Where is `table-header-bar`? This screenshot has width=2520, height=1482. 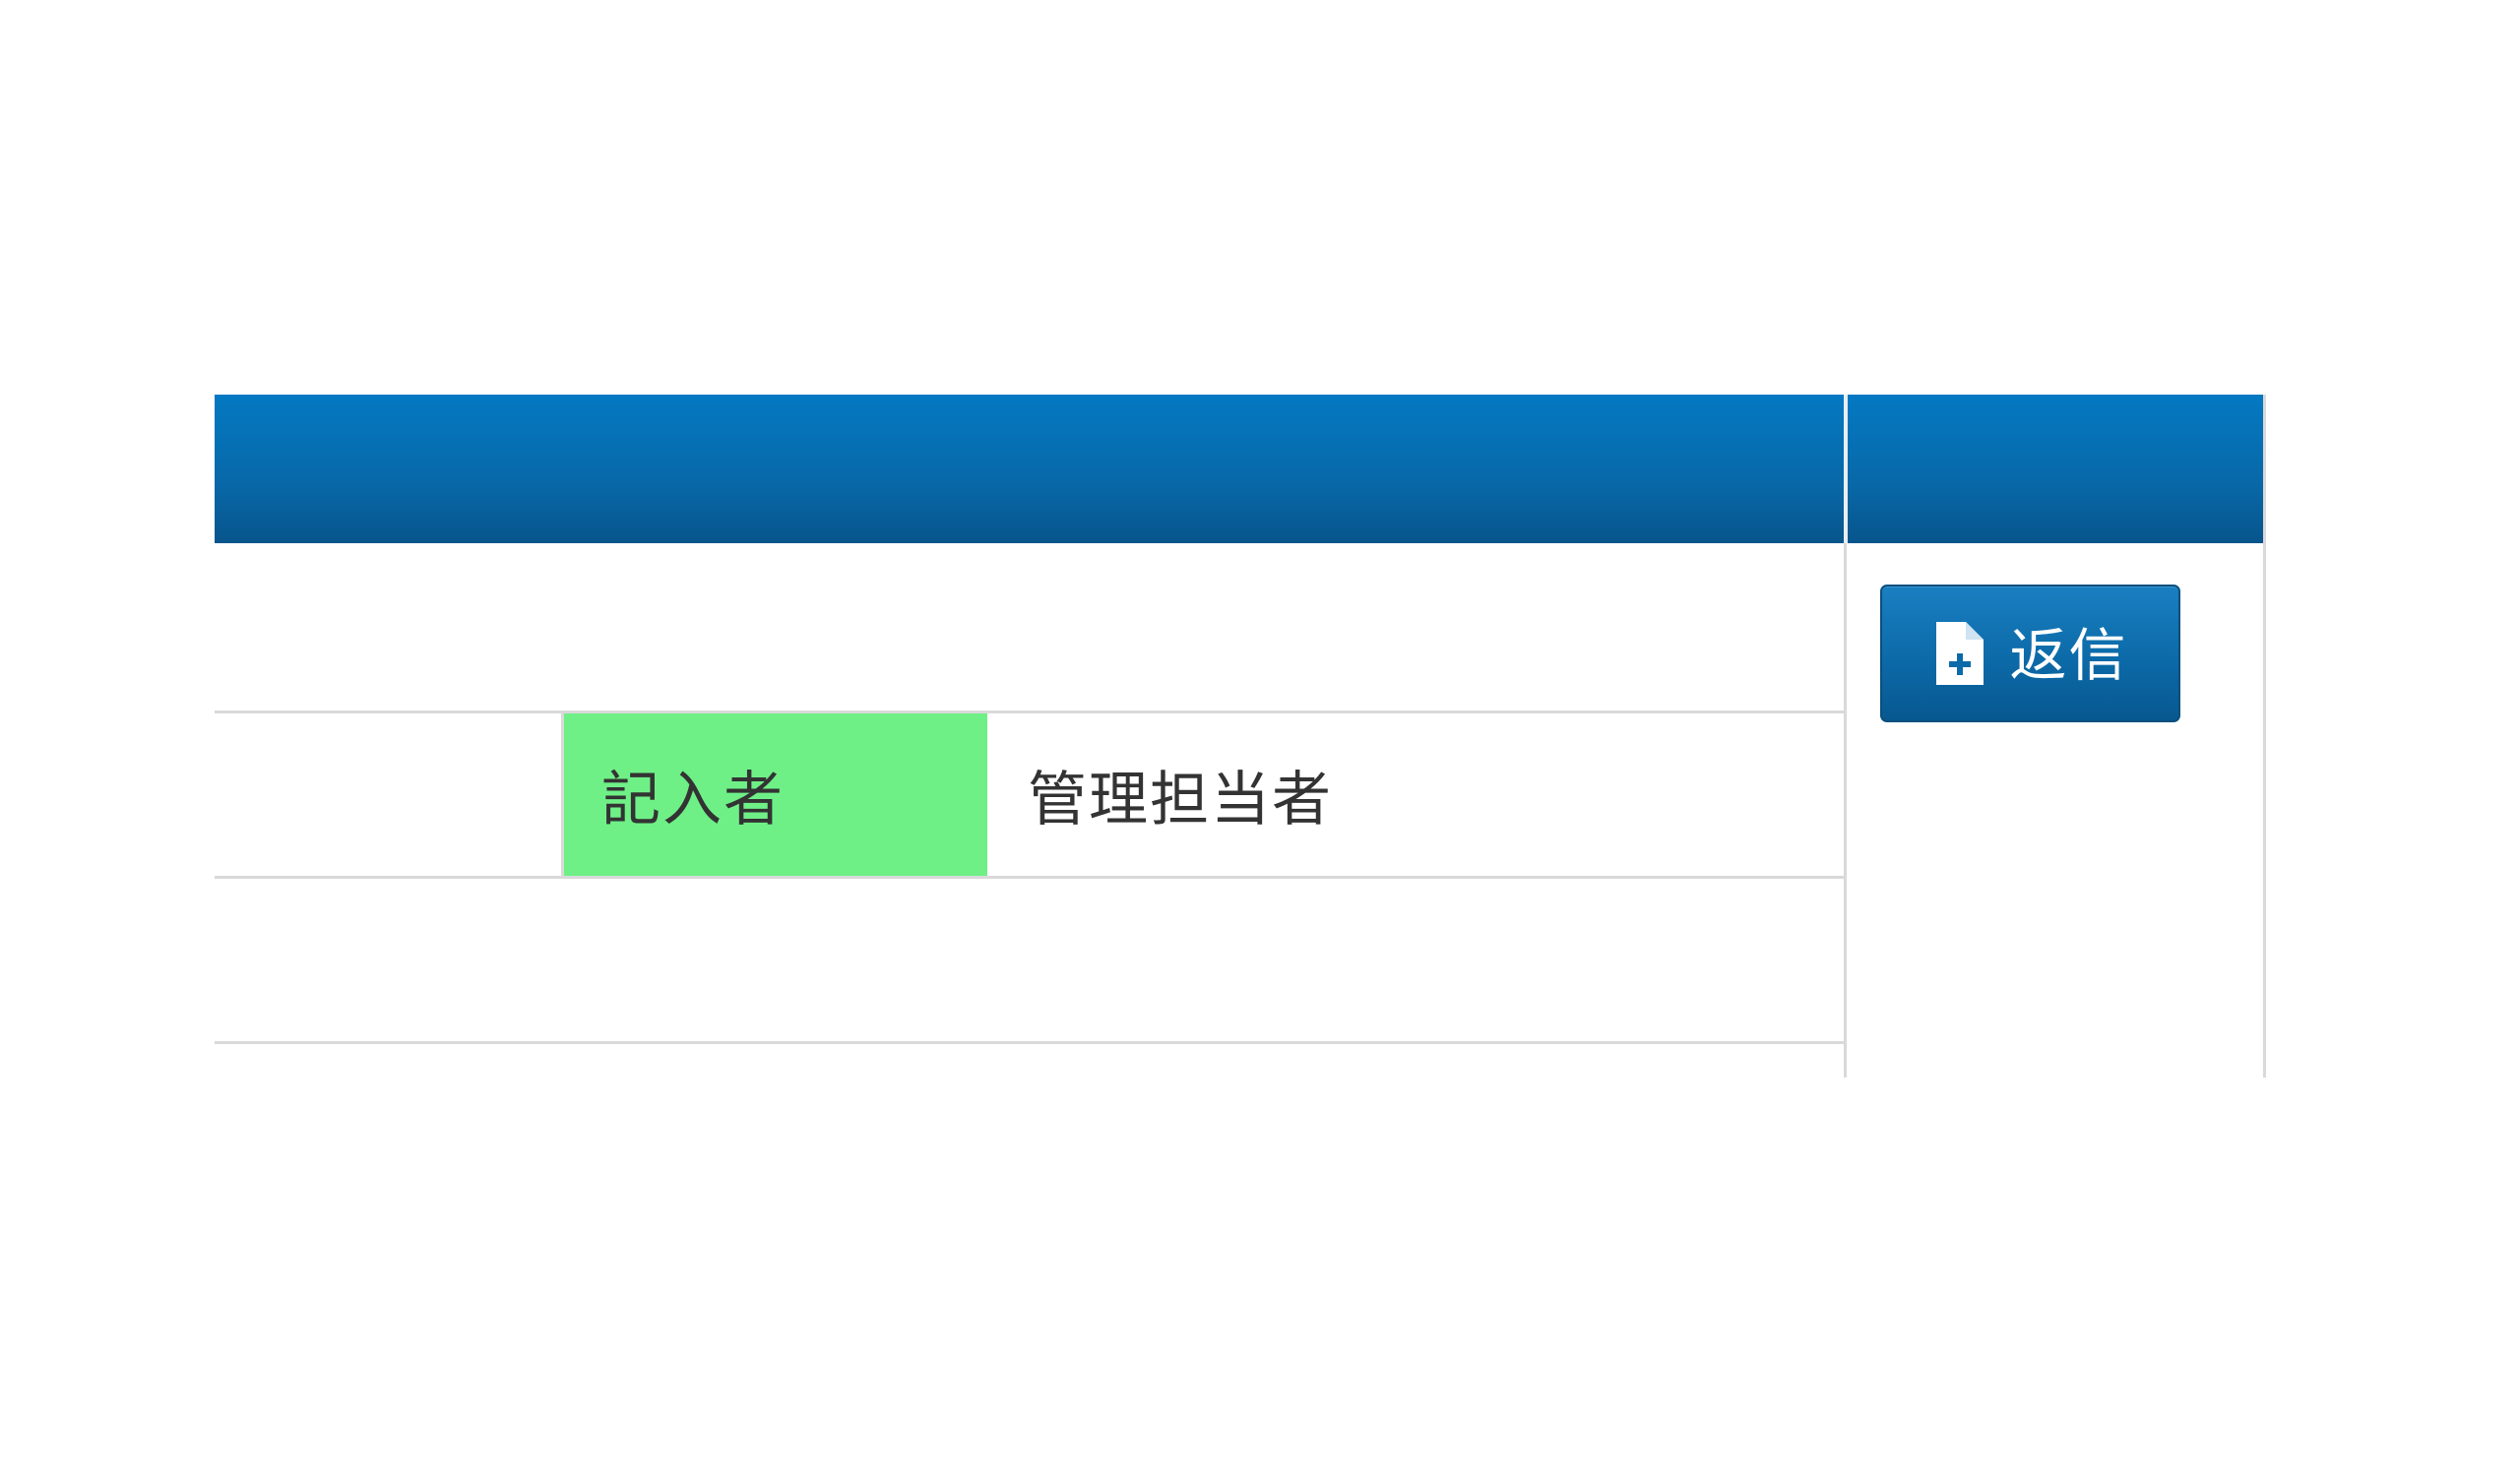
table-header-bar is located at coordinates (1029, 469).